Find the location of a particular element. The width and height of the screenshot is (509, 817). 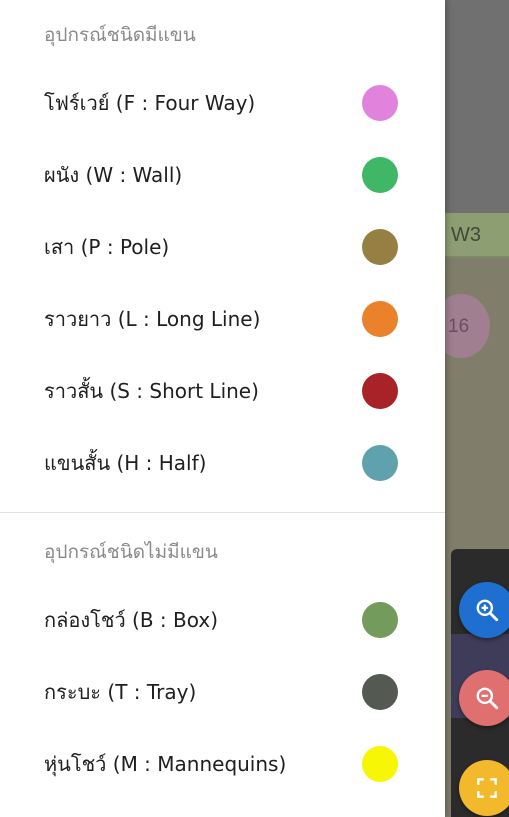

zoom-out-icon is located at coordinates (487, 698).